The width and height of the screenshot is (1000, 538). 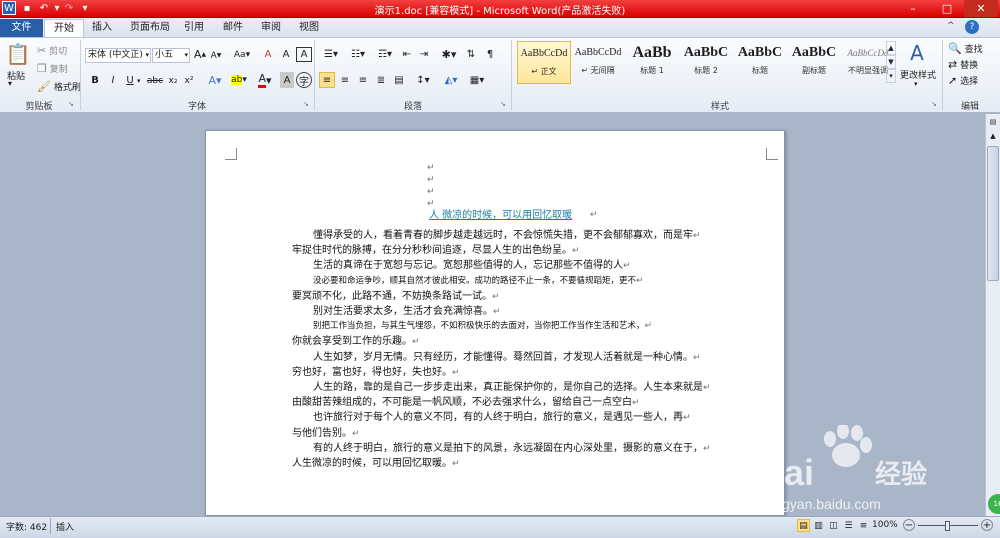 I want to click on scroll-up-icon: ▲, so click(x=993, y=137).